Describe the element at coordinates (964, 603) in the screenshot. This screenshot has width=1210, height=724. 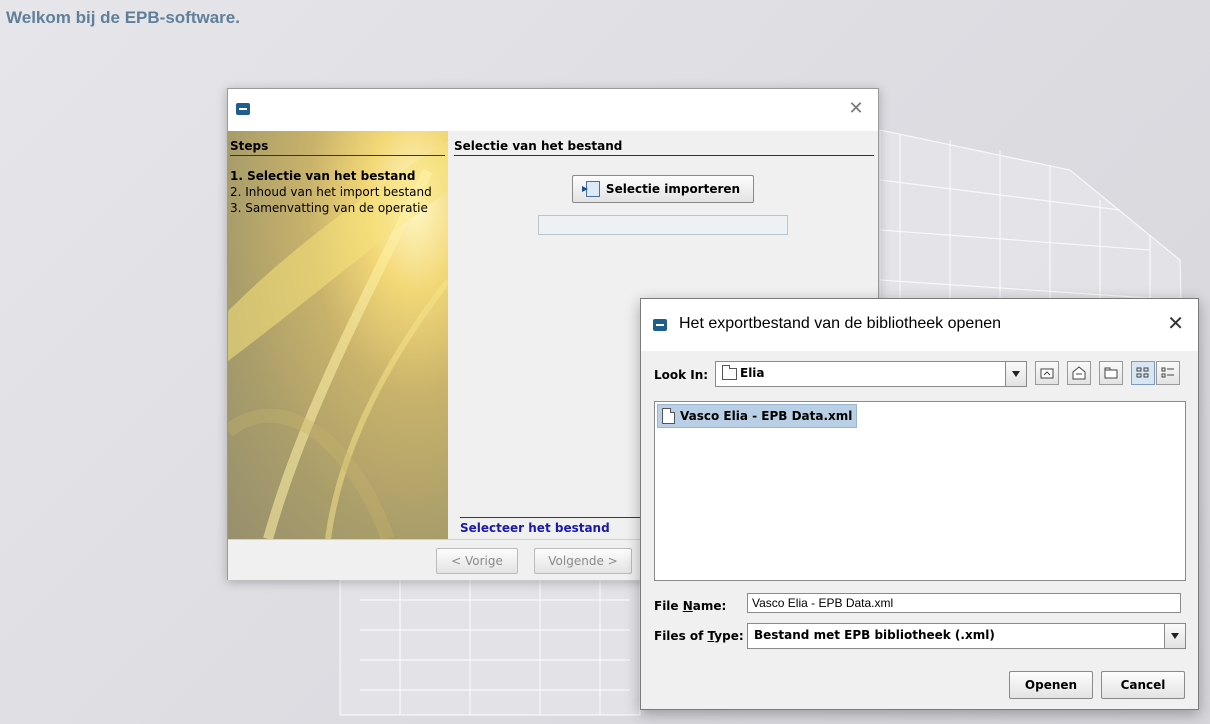
I see `file-name-input` at that location.